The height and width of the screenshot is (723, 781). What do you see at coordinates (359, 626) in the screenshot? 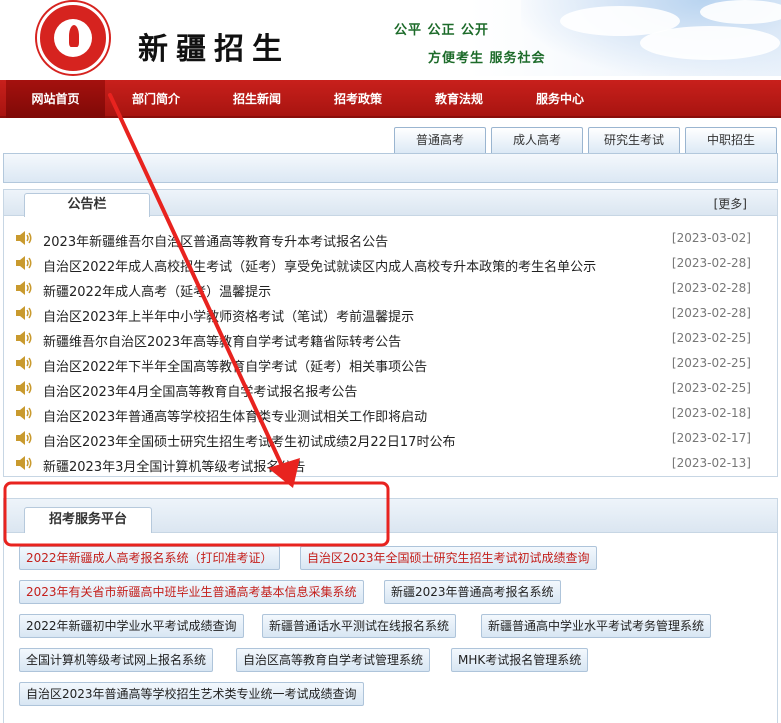
I see `service-link-mandarin-test: 新疆普通话水平测试在线报名系统` at bounding box center [359, 626].